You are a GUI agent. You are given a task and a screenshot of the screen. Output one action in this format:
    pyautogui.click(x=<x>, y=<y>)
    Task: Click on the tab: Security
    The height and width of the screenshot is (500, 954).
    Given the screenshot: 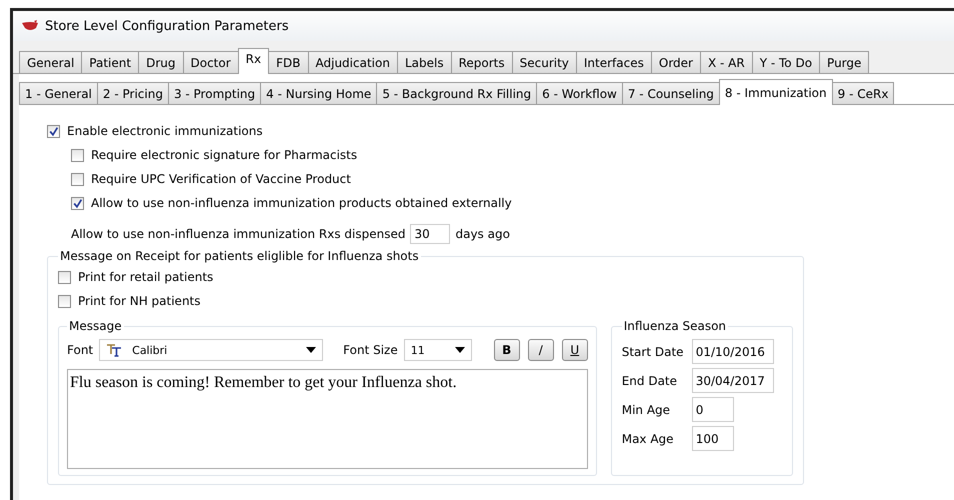 What is the action you would take?
    pyautogui.click(x=544, y=62)
    